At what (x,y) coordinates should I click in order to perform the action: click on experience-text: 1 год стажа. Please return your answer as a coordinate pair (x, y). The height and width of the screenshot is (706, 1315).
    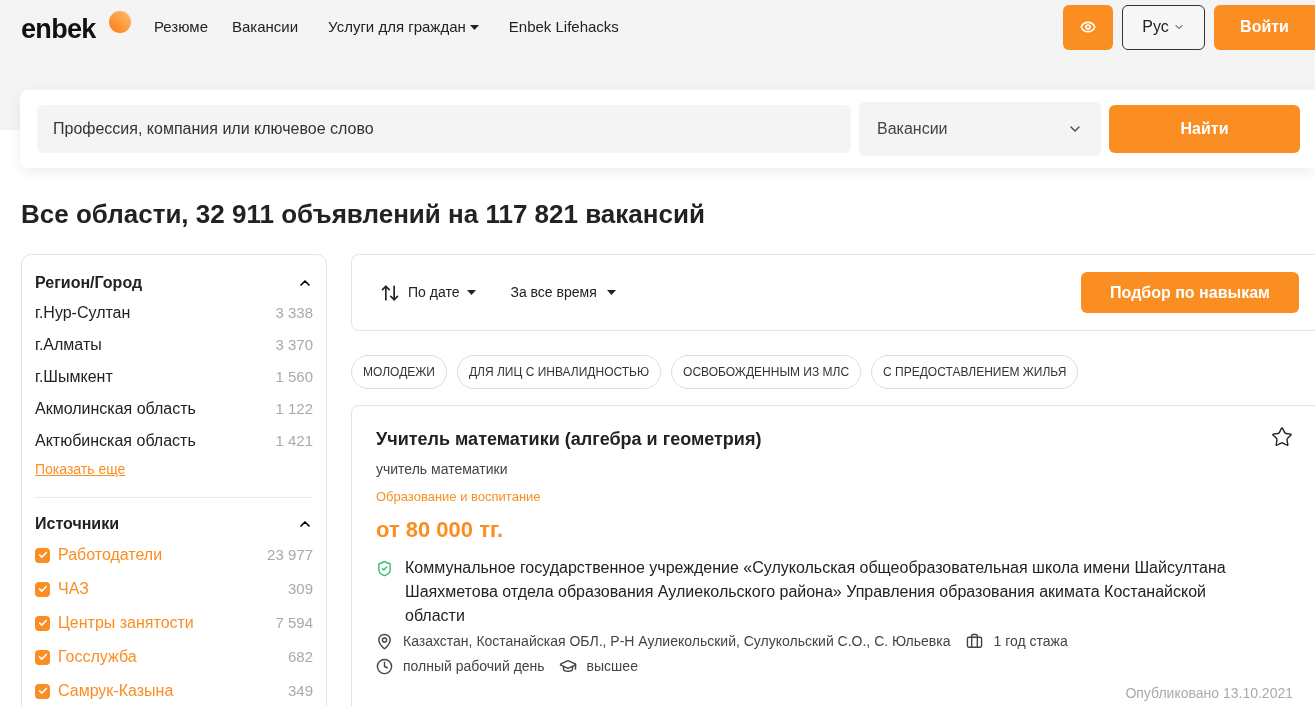
    Looking at the image, I should click on (1030, 641).